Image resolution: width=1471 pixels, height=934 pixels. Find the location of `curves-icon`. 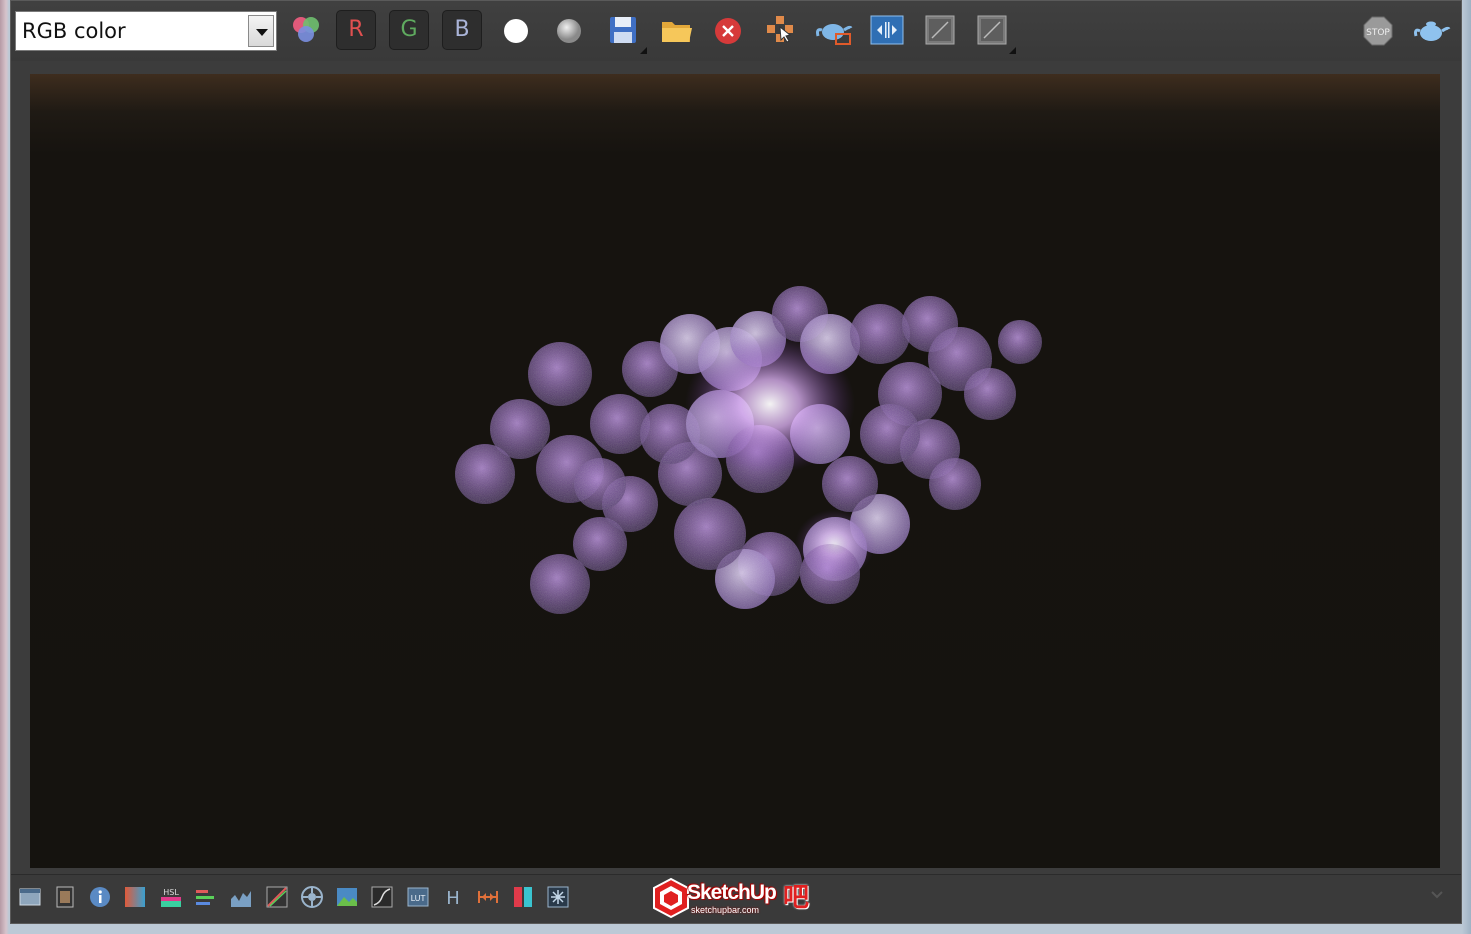

curves-icon is located at coordinates (277, 897).